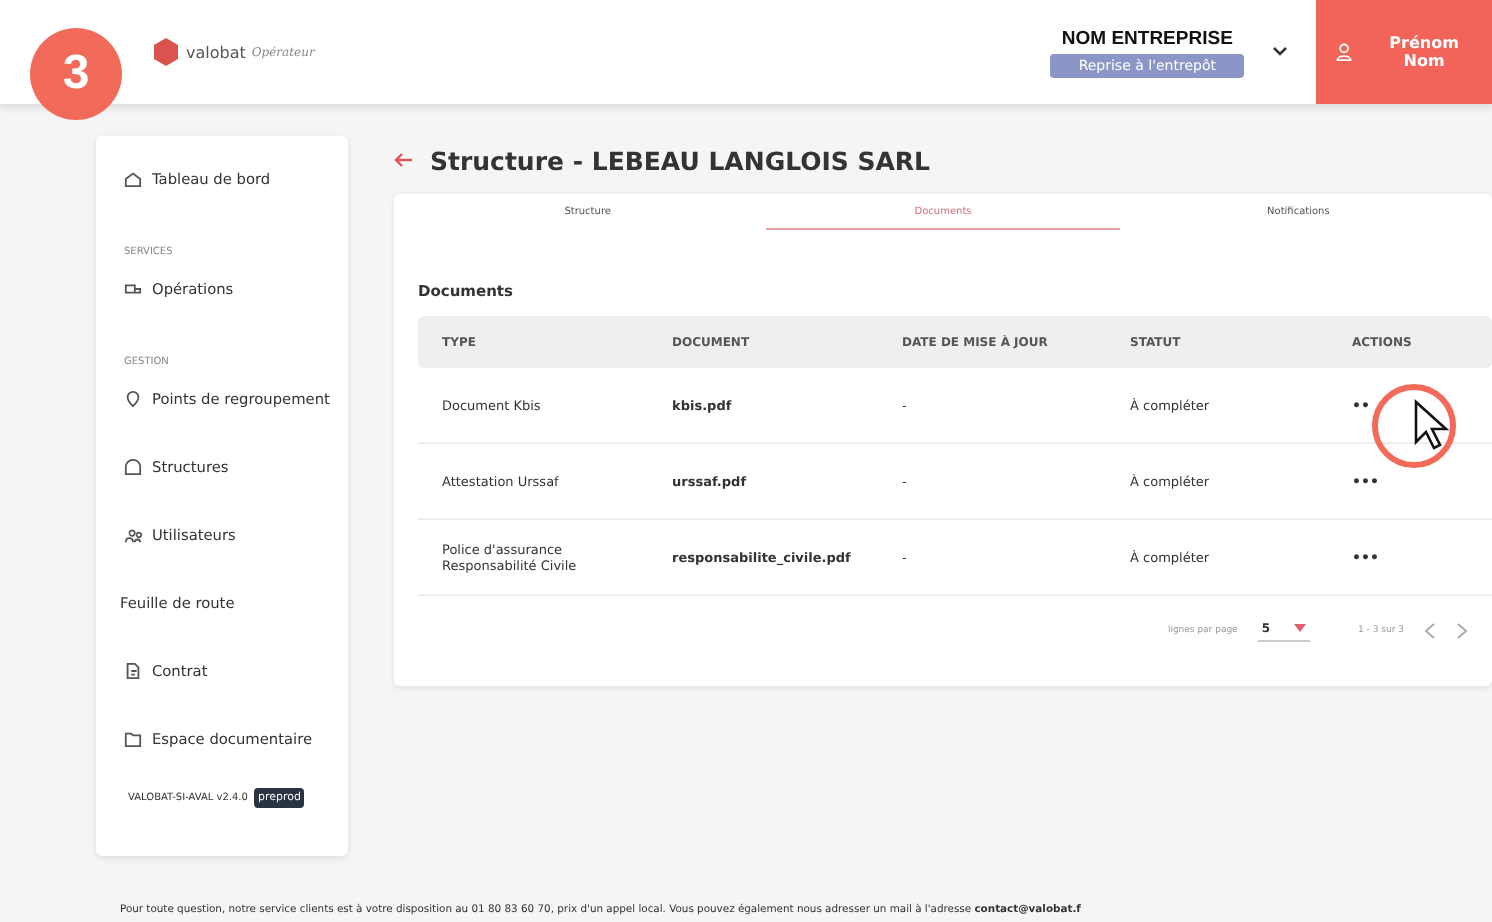  I want to click on next-page-icon, so click(1462, 630).